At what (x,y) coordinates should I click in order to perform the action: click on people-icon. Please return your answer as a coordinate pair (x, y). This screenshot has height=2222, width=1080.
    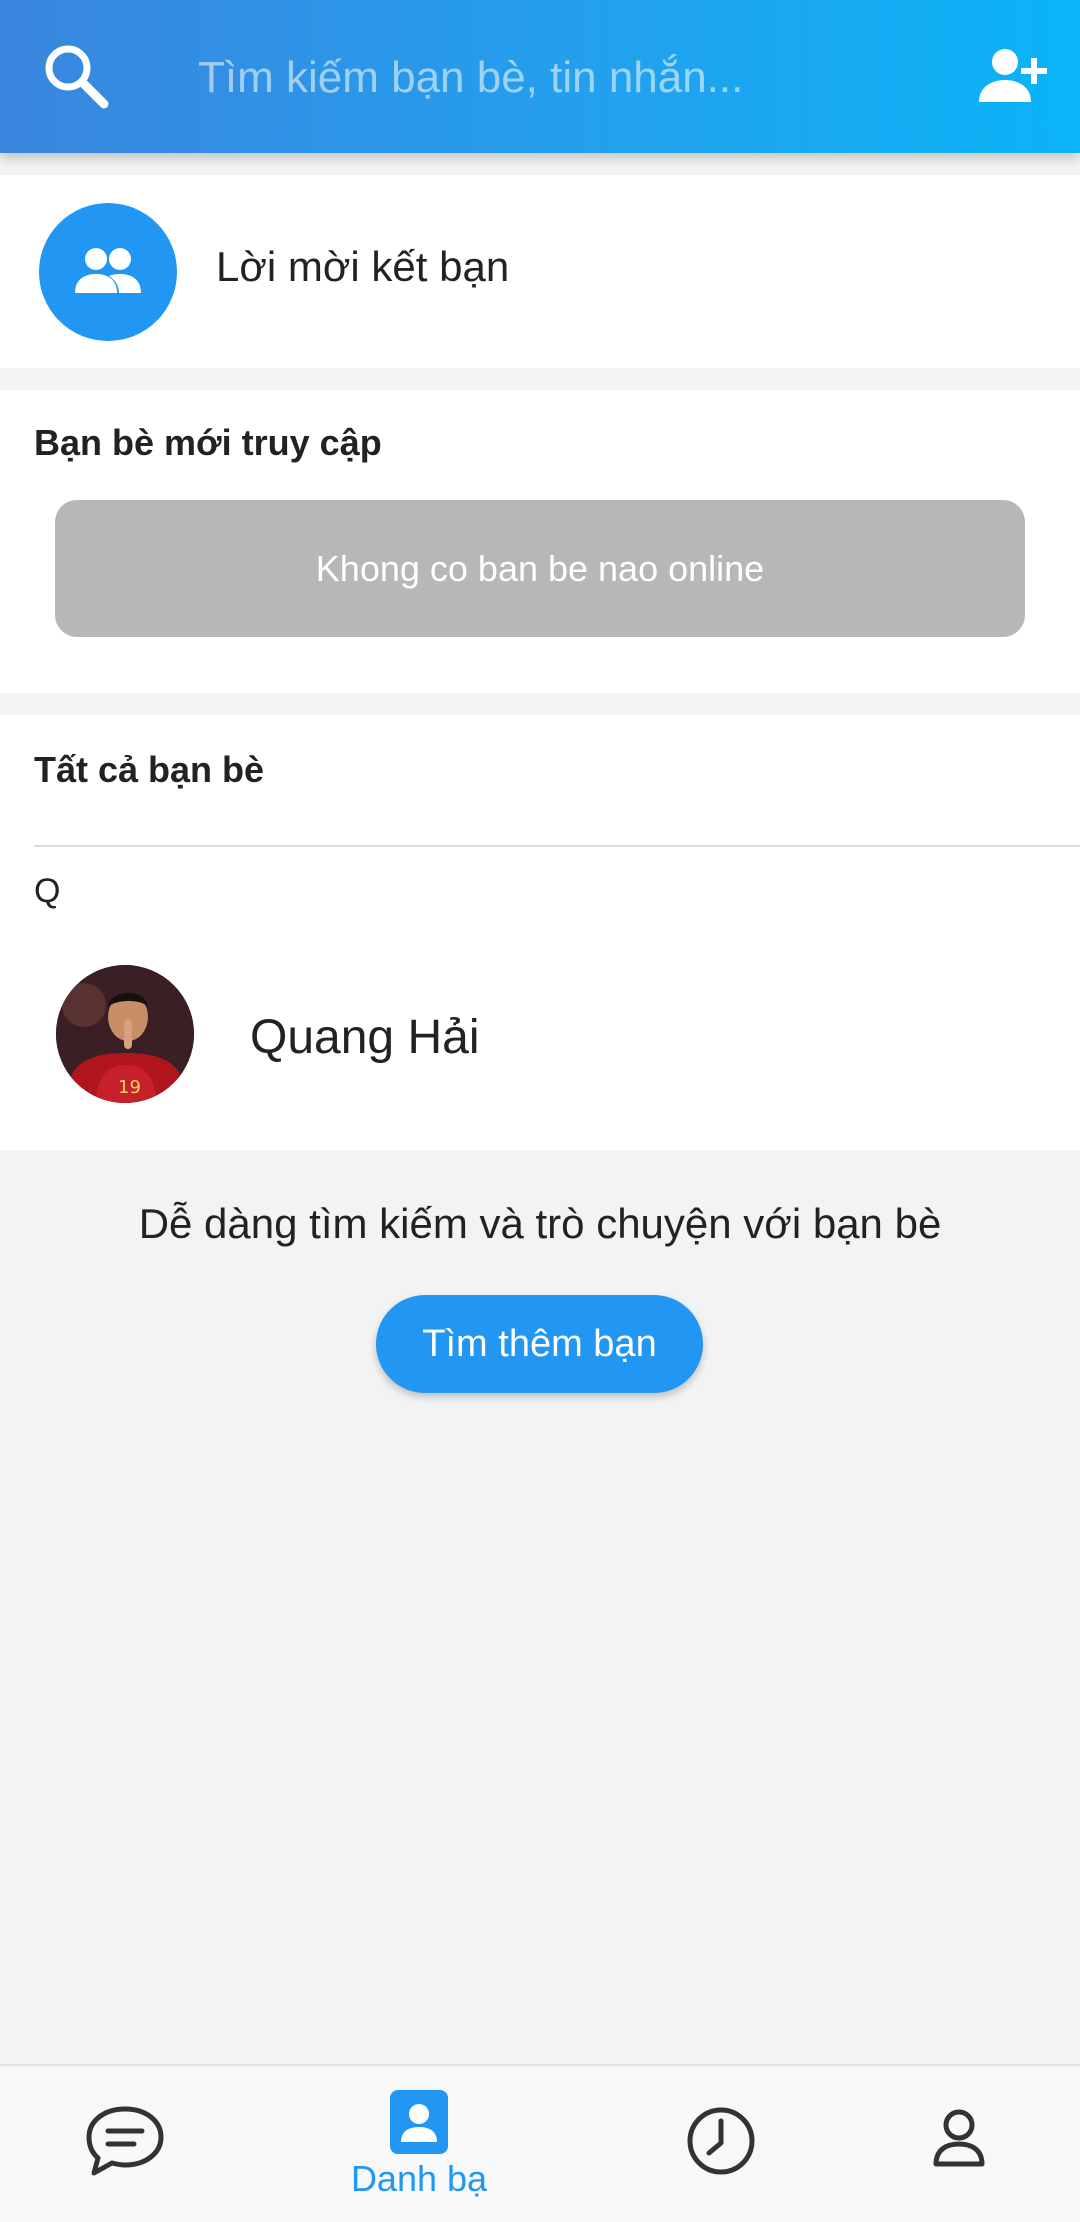
    Looking at the image, I should click on (108, 270).